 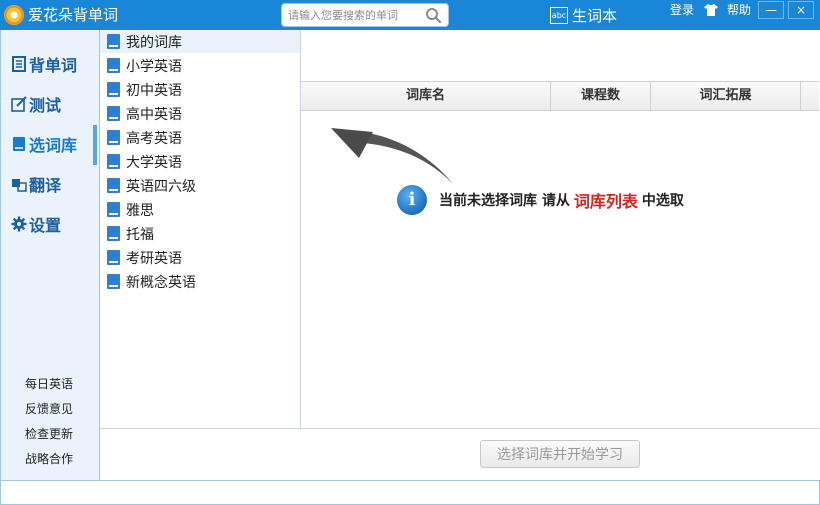 I want to click on nav-settings: 设置, so click(x=36, y=224).